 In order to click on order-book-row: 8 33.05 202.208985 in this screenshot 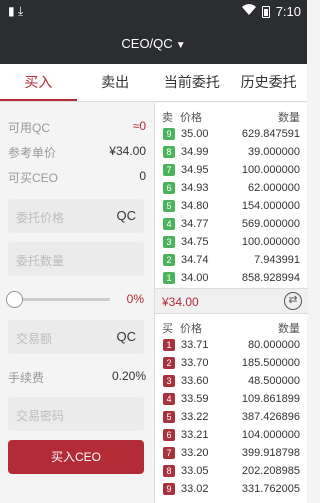, I will do `click(231, 470)`.